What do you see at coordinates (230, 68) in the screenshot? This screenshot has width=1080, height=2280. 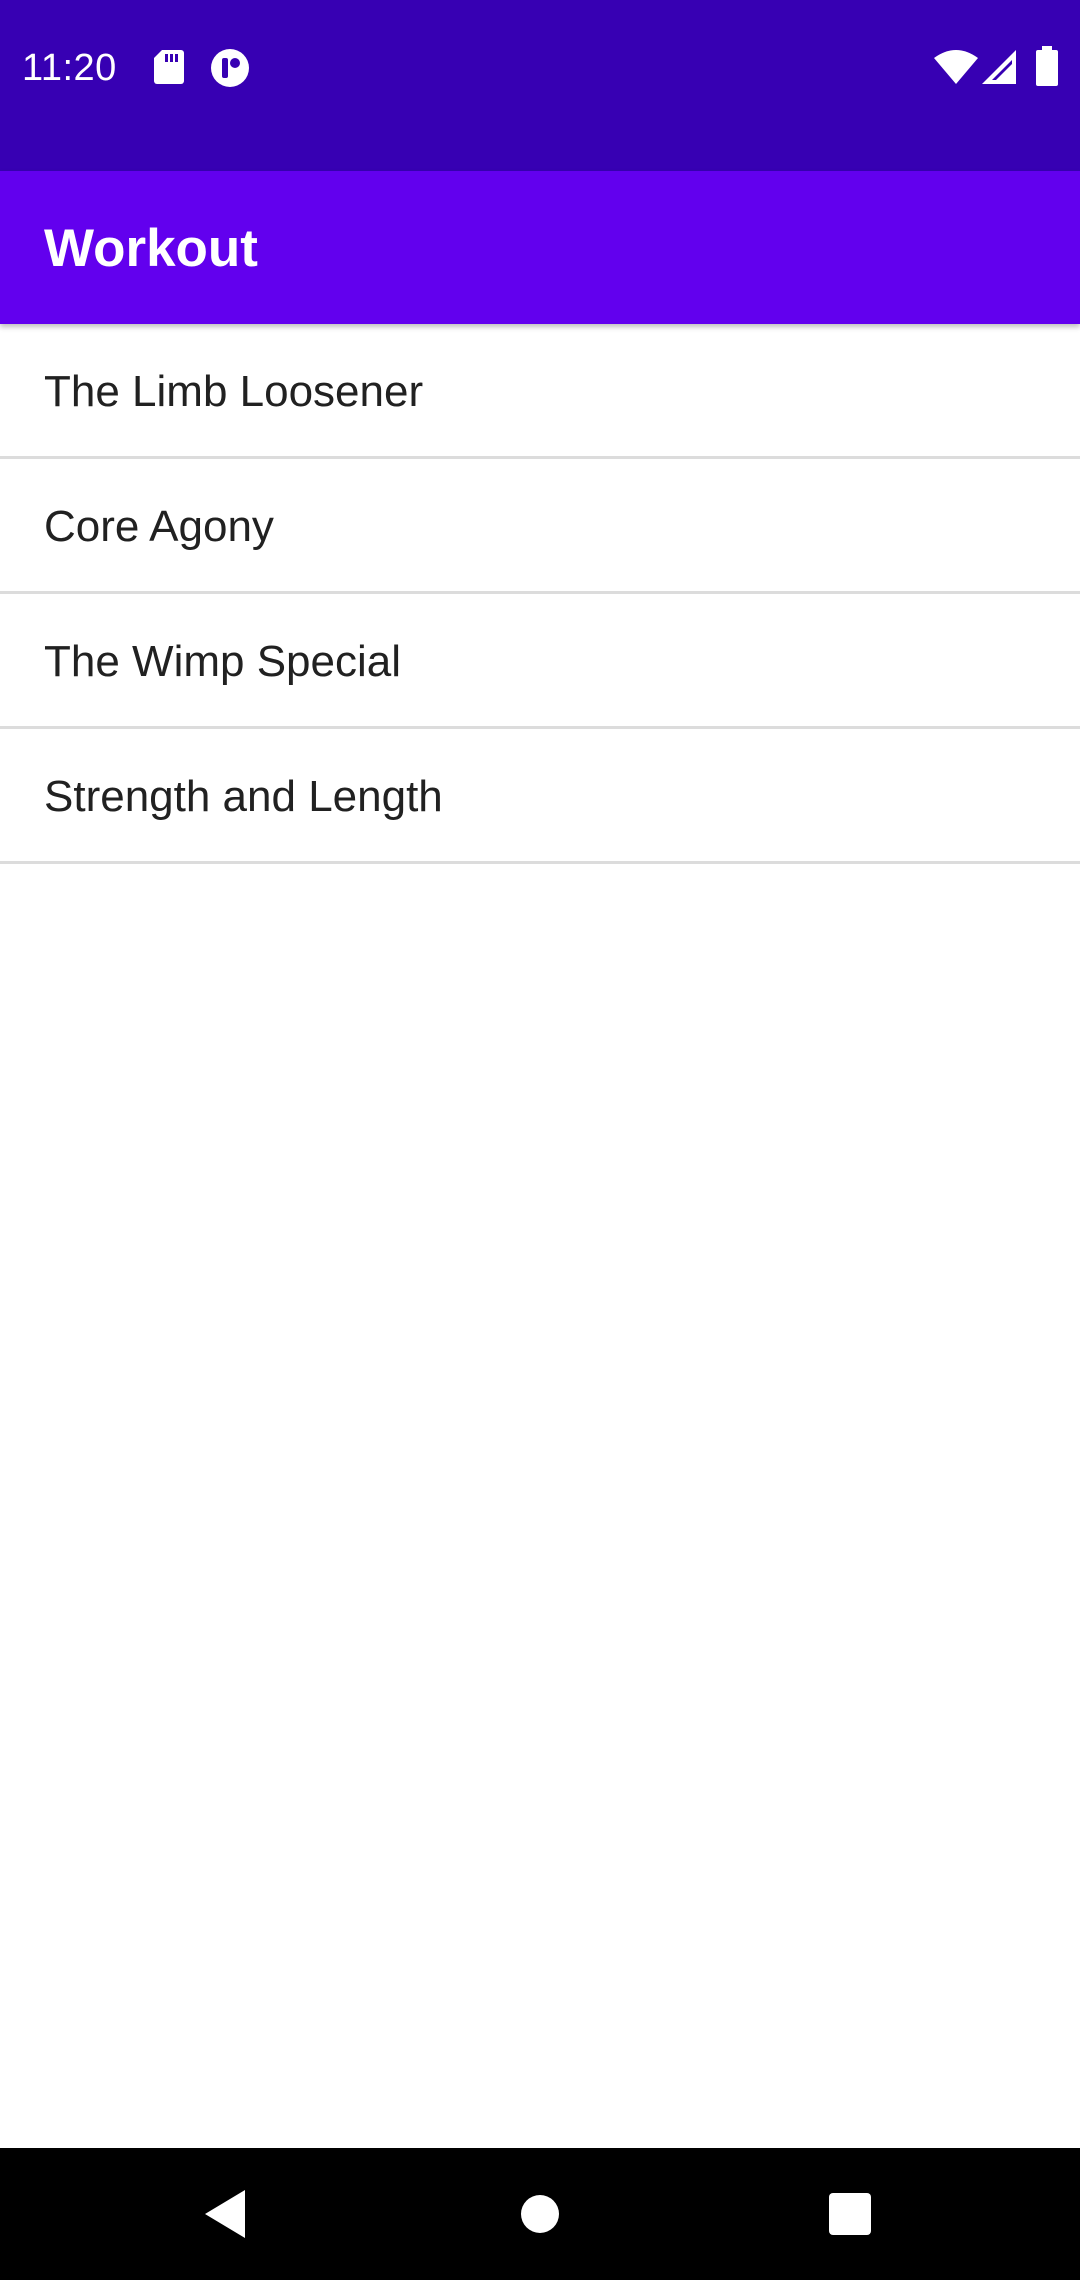 I see `vpn-key-icon` at bounding box center [230, 68].